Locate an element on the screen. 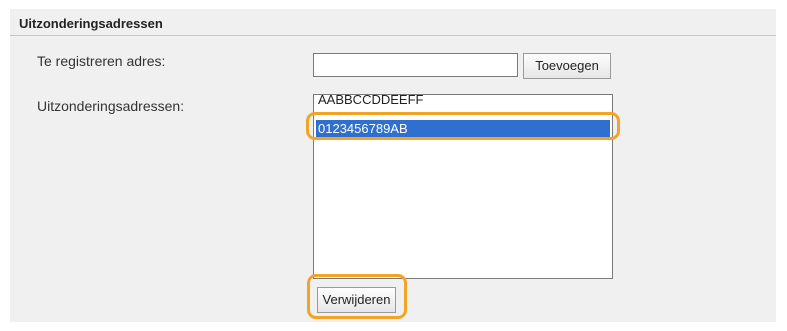 The height and width of the screenshot is (331, 787). register-address-label: Te registreren adres: is located at coordinates (101, 61).